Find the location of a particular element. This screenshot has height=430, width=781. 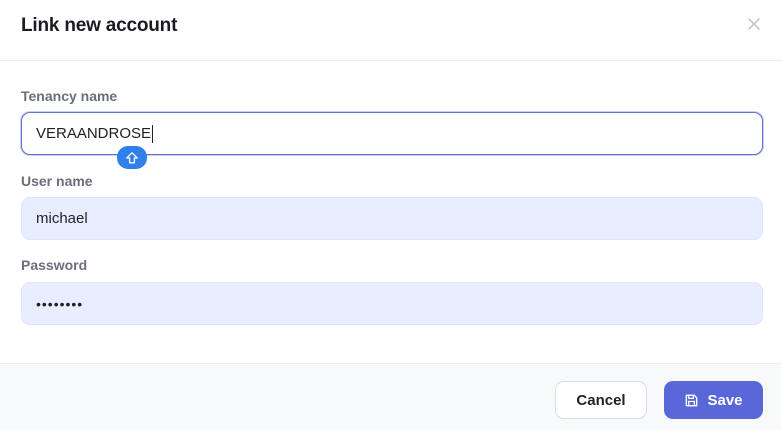

close-icon is located at coordinates (754, 24).